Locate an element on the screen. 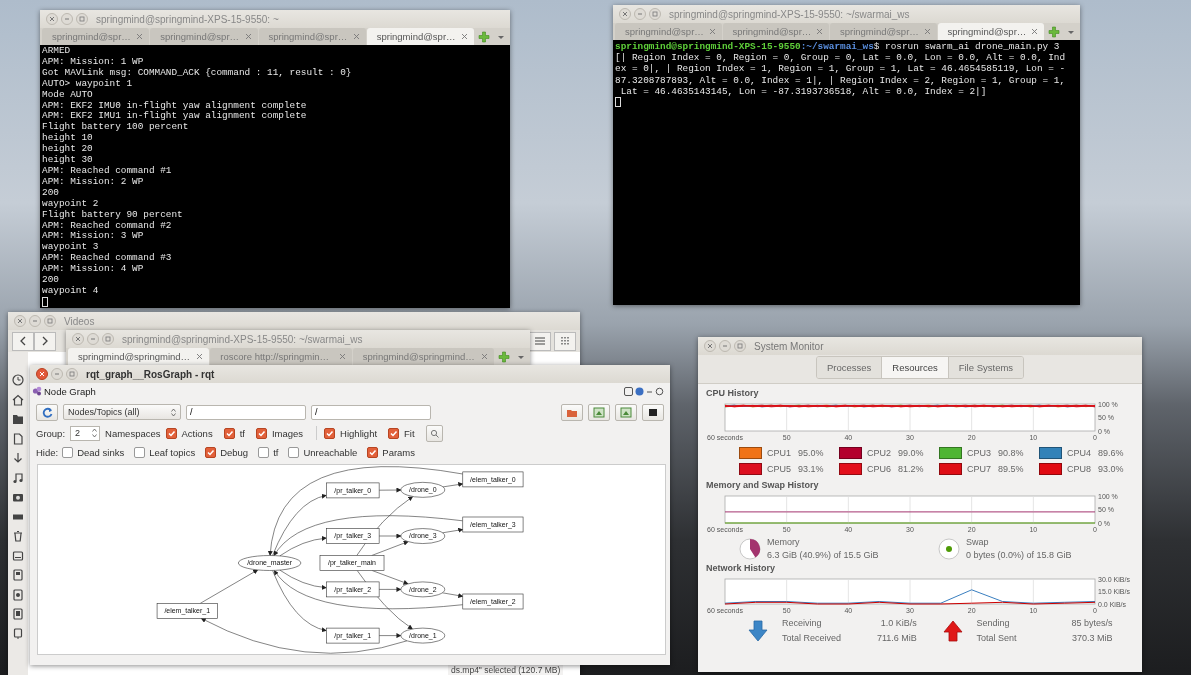 This screenshot has height=675, width=1191. checkbox-label: Leaf topics is located at coordinates (172, 452).